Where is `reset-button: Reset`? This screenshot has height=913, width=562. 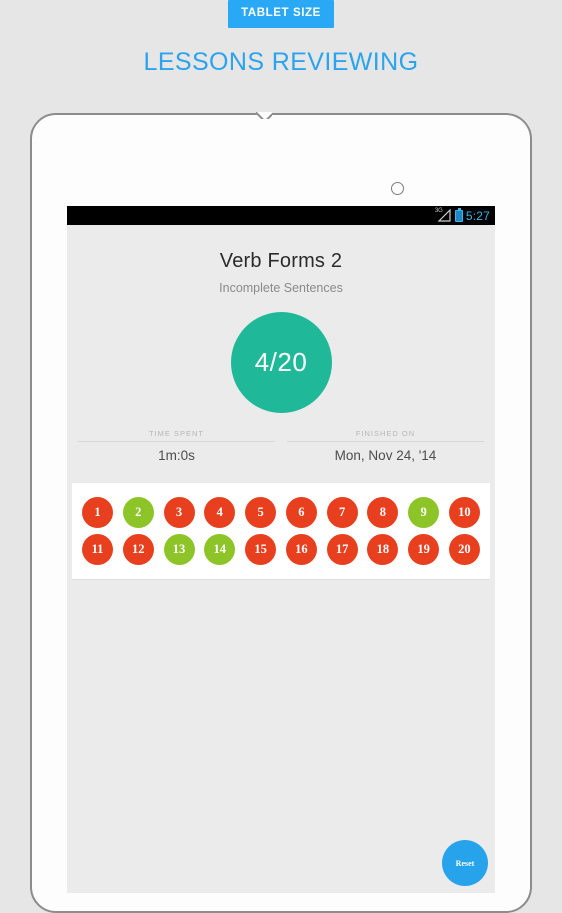 reset-button: Reset is located at coordinates (465, 863).